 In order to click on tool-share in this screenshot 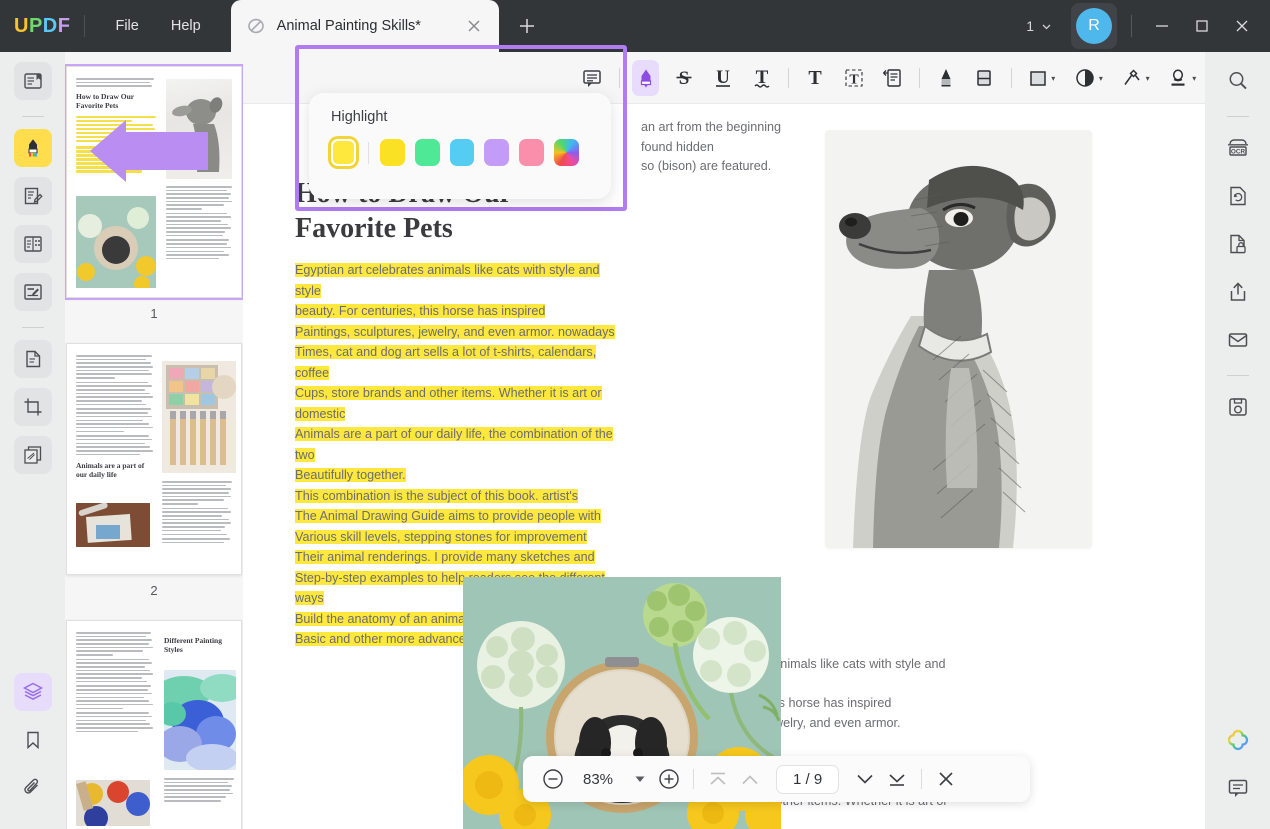, I will do `click(1238, 292)`.